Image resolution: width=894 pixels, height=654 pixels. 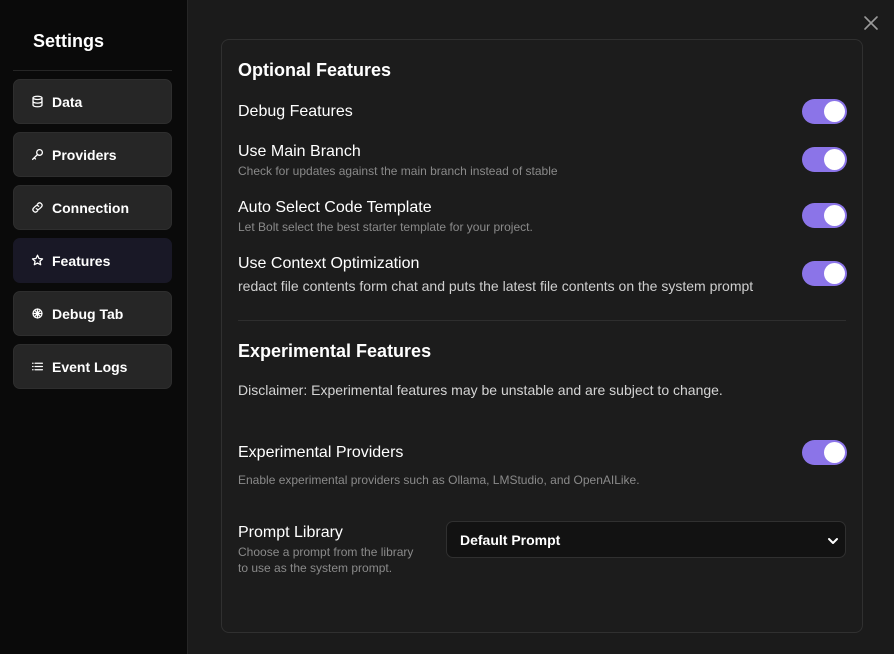 What do you see at coordinates (37, 314) in the screenshot?
I see `bug-icon` at bounding box center [37, 314].